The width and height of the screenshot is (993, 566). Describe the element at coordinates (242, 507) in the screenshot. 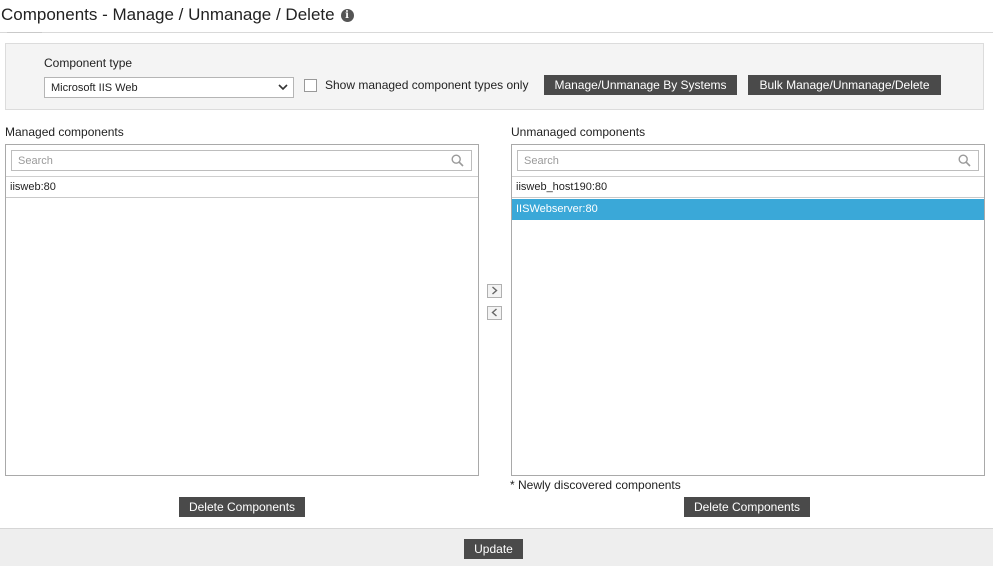

I see `delete-managed-components-button: Delete Components` at that location.